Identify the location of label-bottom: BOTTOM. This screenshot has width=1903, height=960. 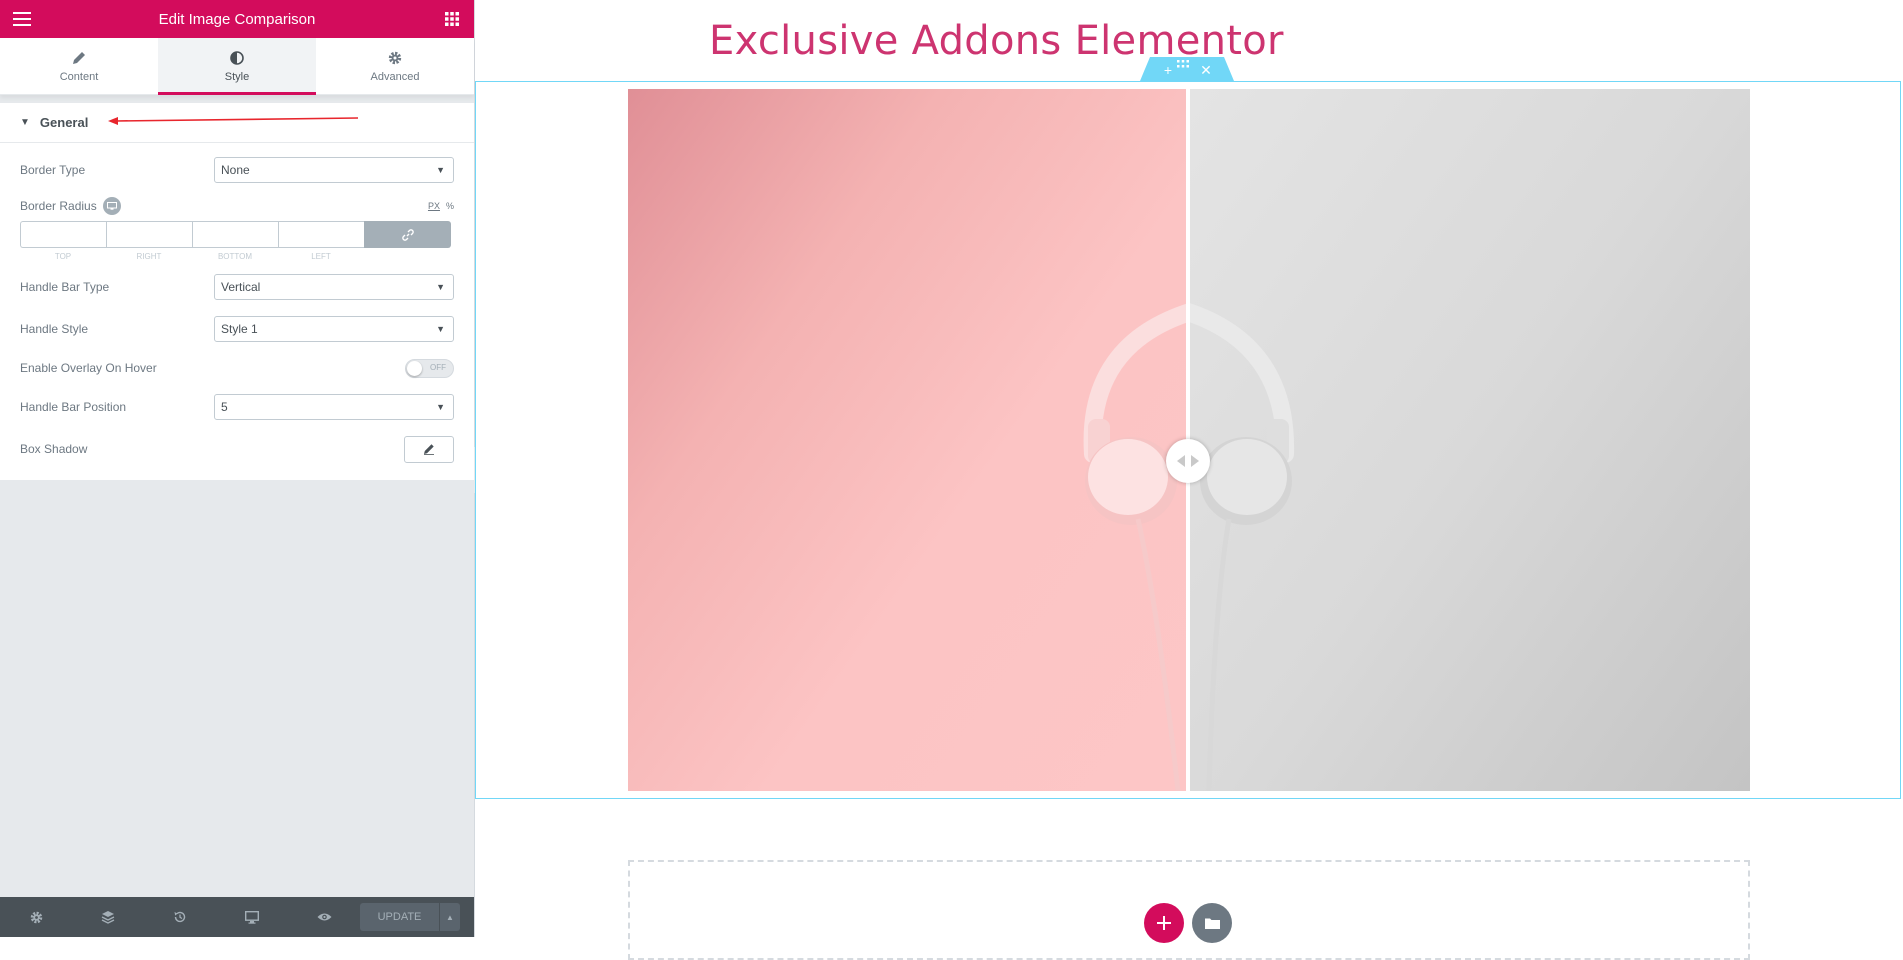
(235, 256).